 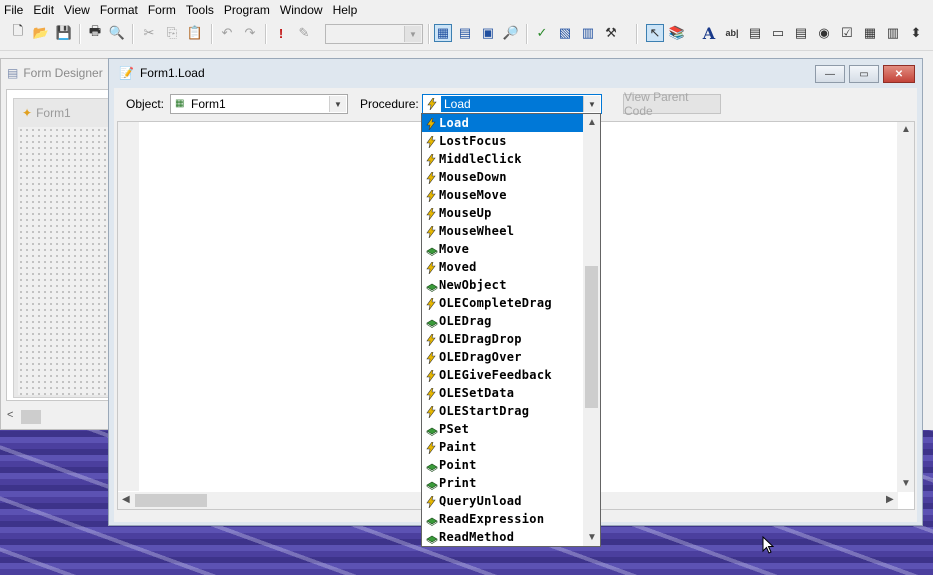 I want to click on format-icon: ✎, so click(x=304, y=33).